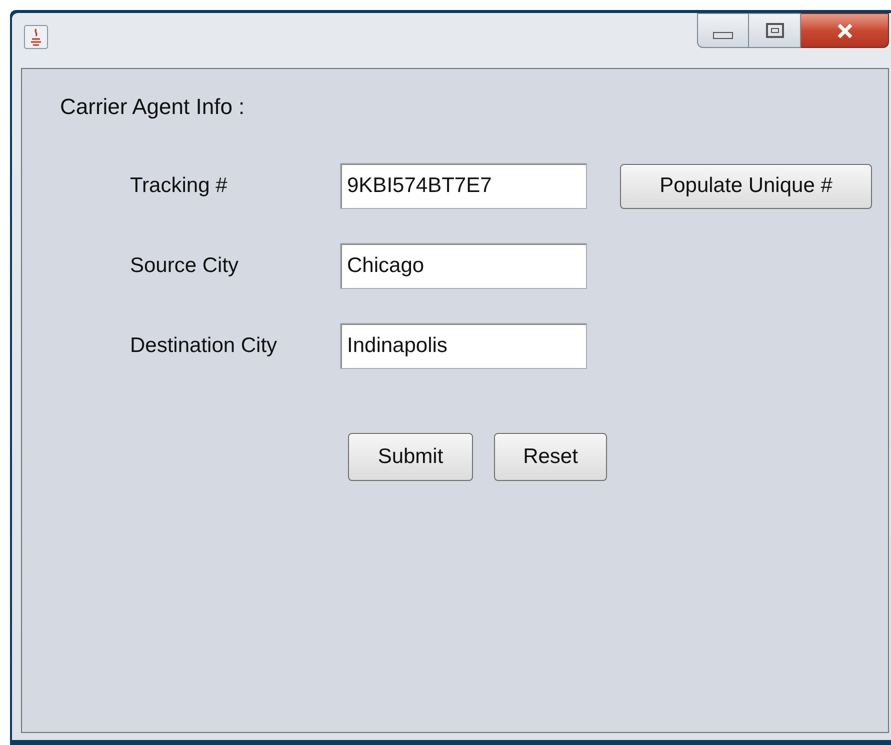 This screenshot has width=891, height=745. What do you see at coordinates (36, 37) in the screenshot?
I see `app-icon` at bounding box center [36, 37].